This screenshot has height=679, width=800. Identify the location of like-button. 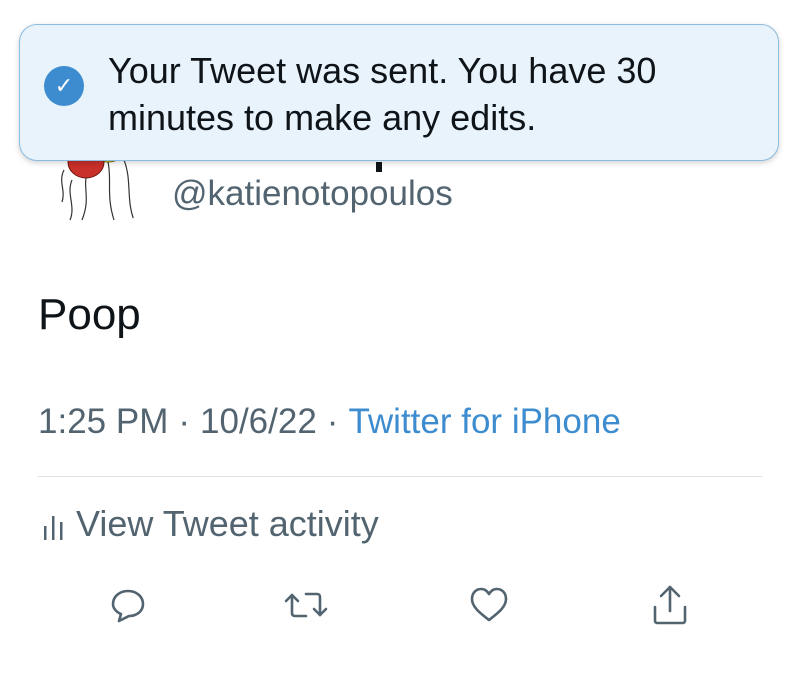
(489, 605).